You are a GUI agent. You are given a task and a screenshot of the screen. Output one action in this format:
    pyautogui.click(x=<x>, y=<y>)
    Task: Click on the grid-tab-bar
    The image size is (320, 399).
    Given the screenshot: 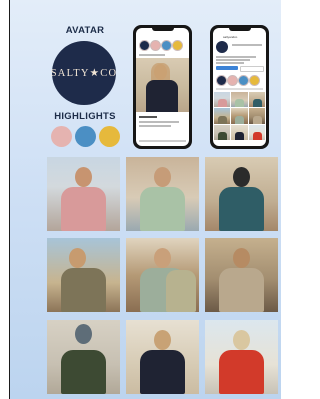 What is the action you would take?
    pyautogui.click(x=239, y=89)
    